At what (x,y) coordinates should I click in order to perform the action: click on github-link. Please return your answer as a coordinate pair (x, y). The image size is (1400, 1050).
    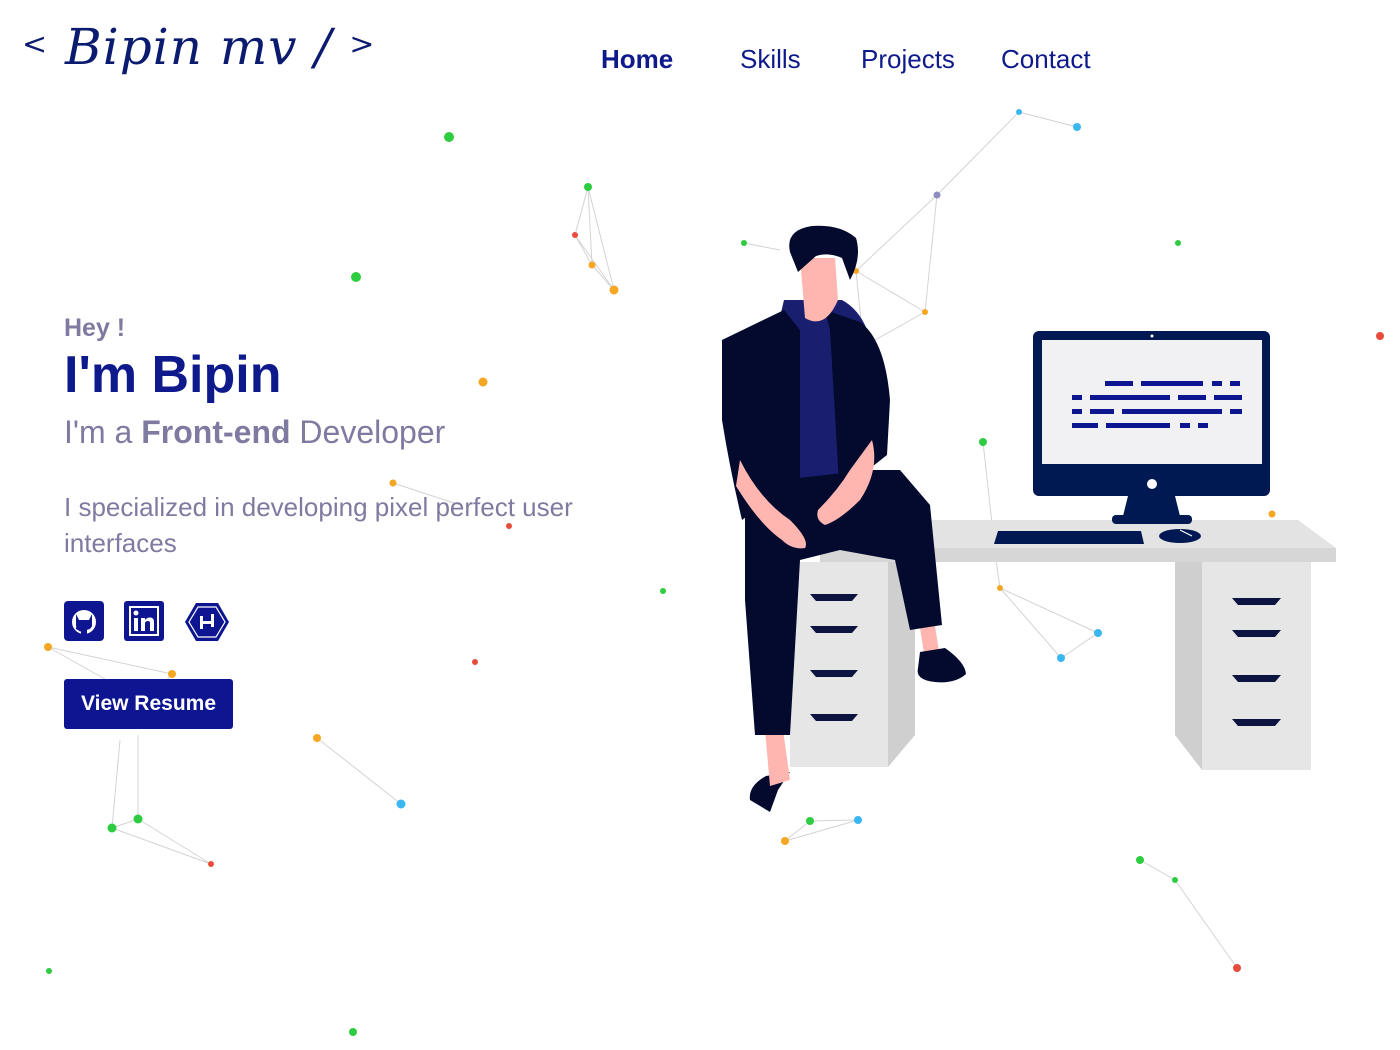
    Looking at the image, I should click on (84, 621).